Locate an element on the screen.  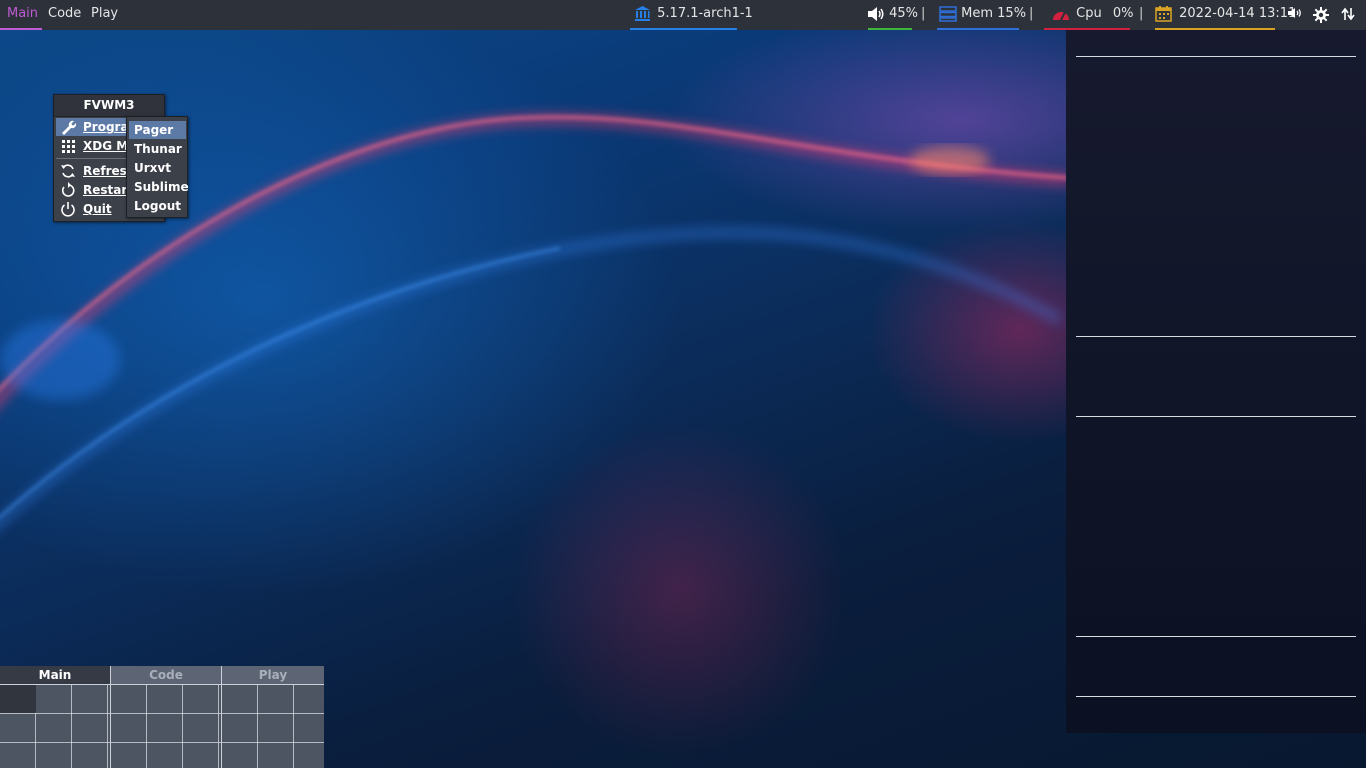
kernel-widget: 5.17.1-arch1-1 is located at coordinates (693, 15).